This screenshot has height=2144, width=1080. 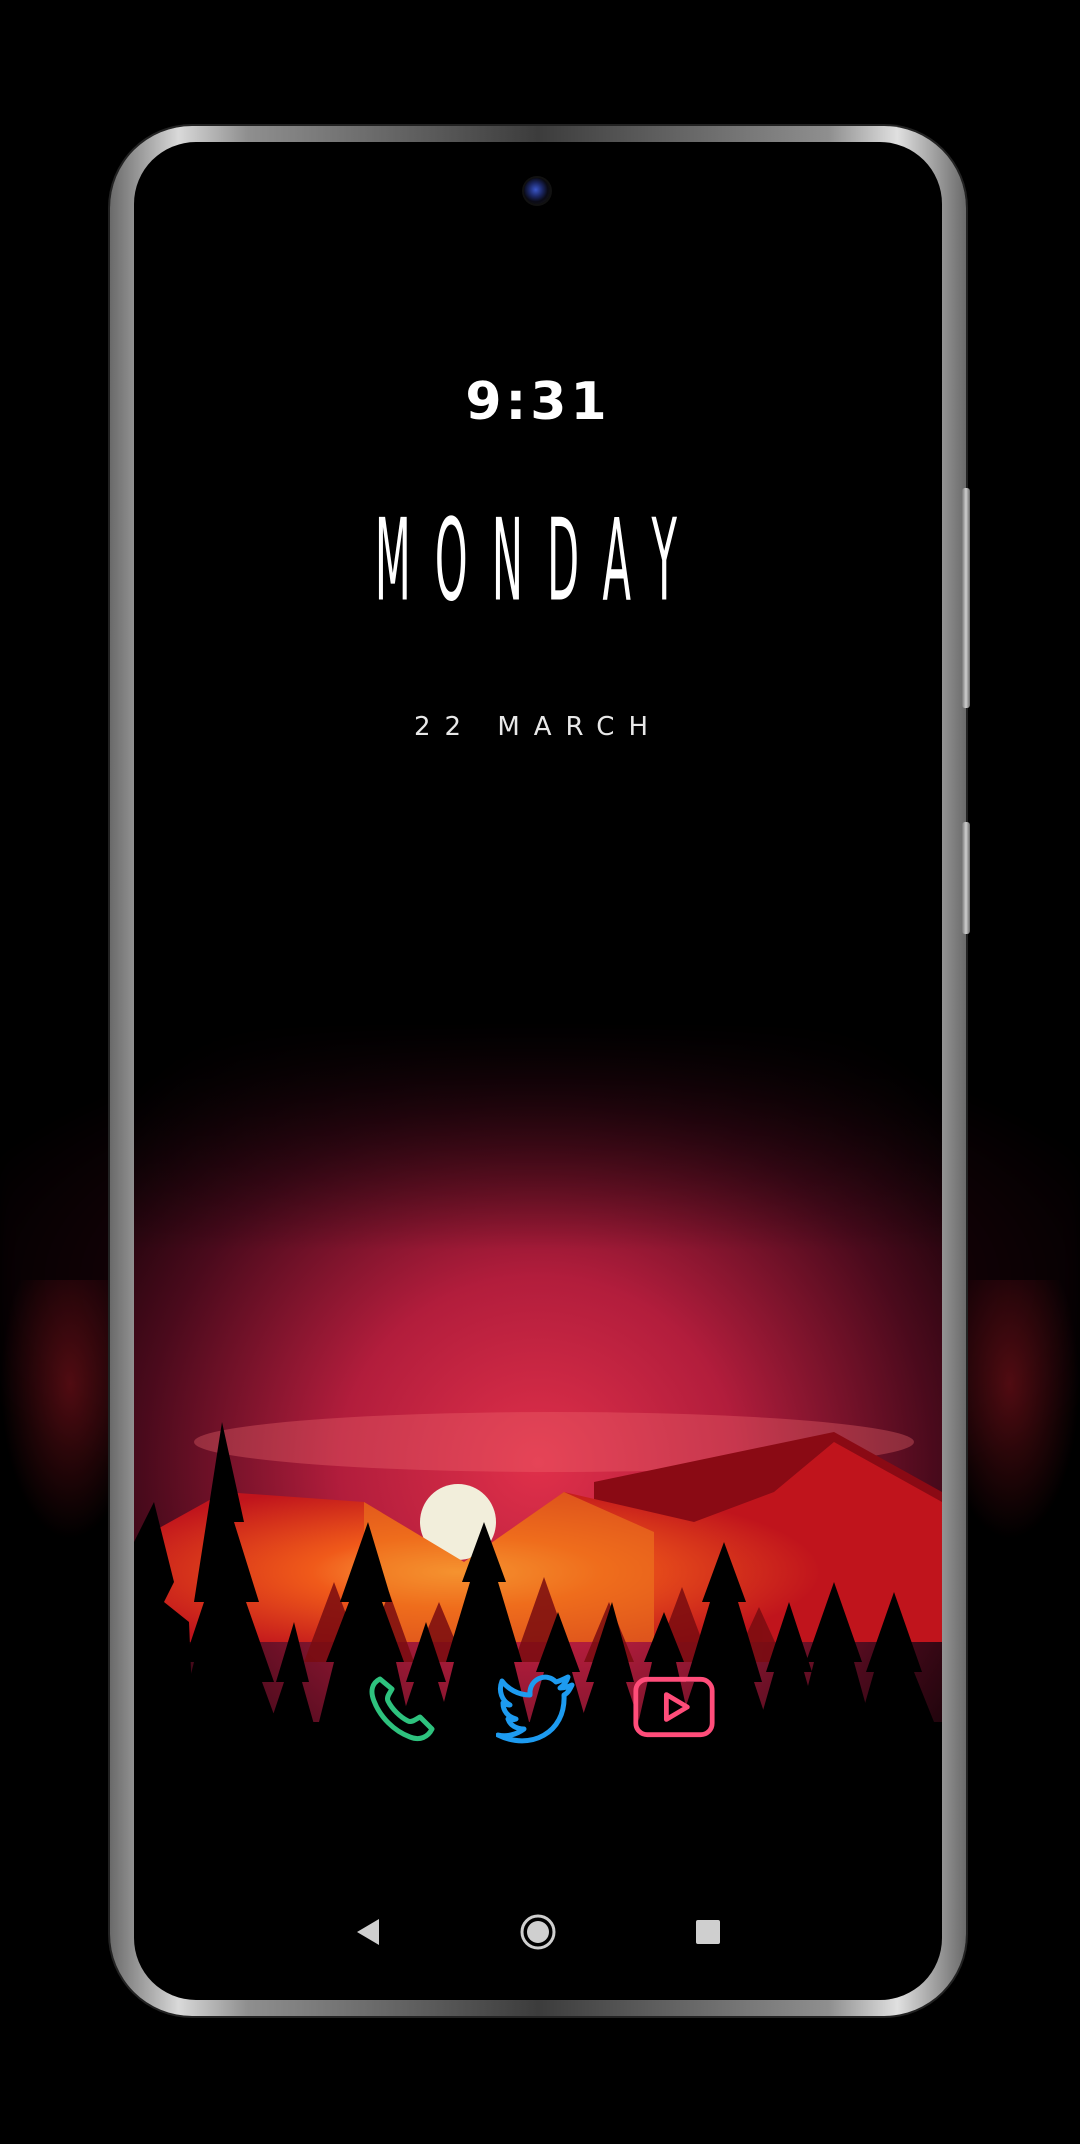 I want to click on youtube-icon, so click(x=674, y=1707).